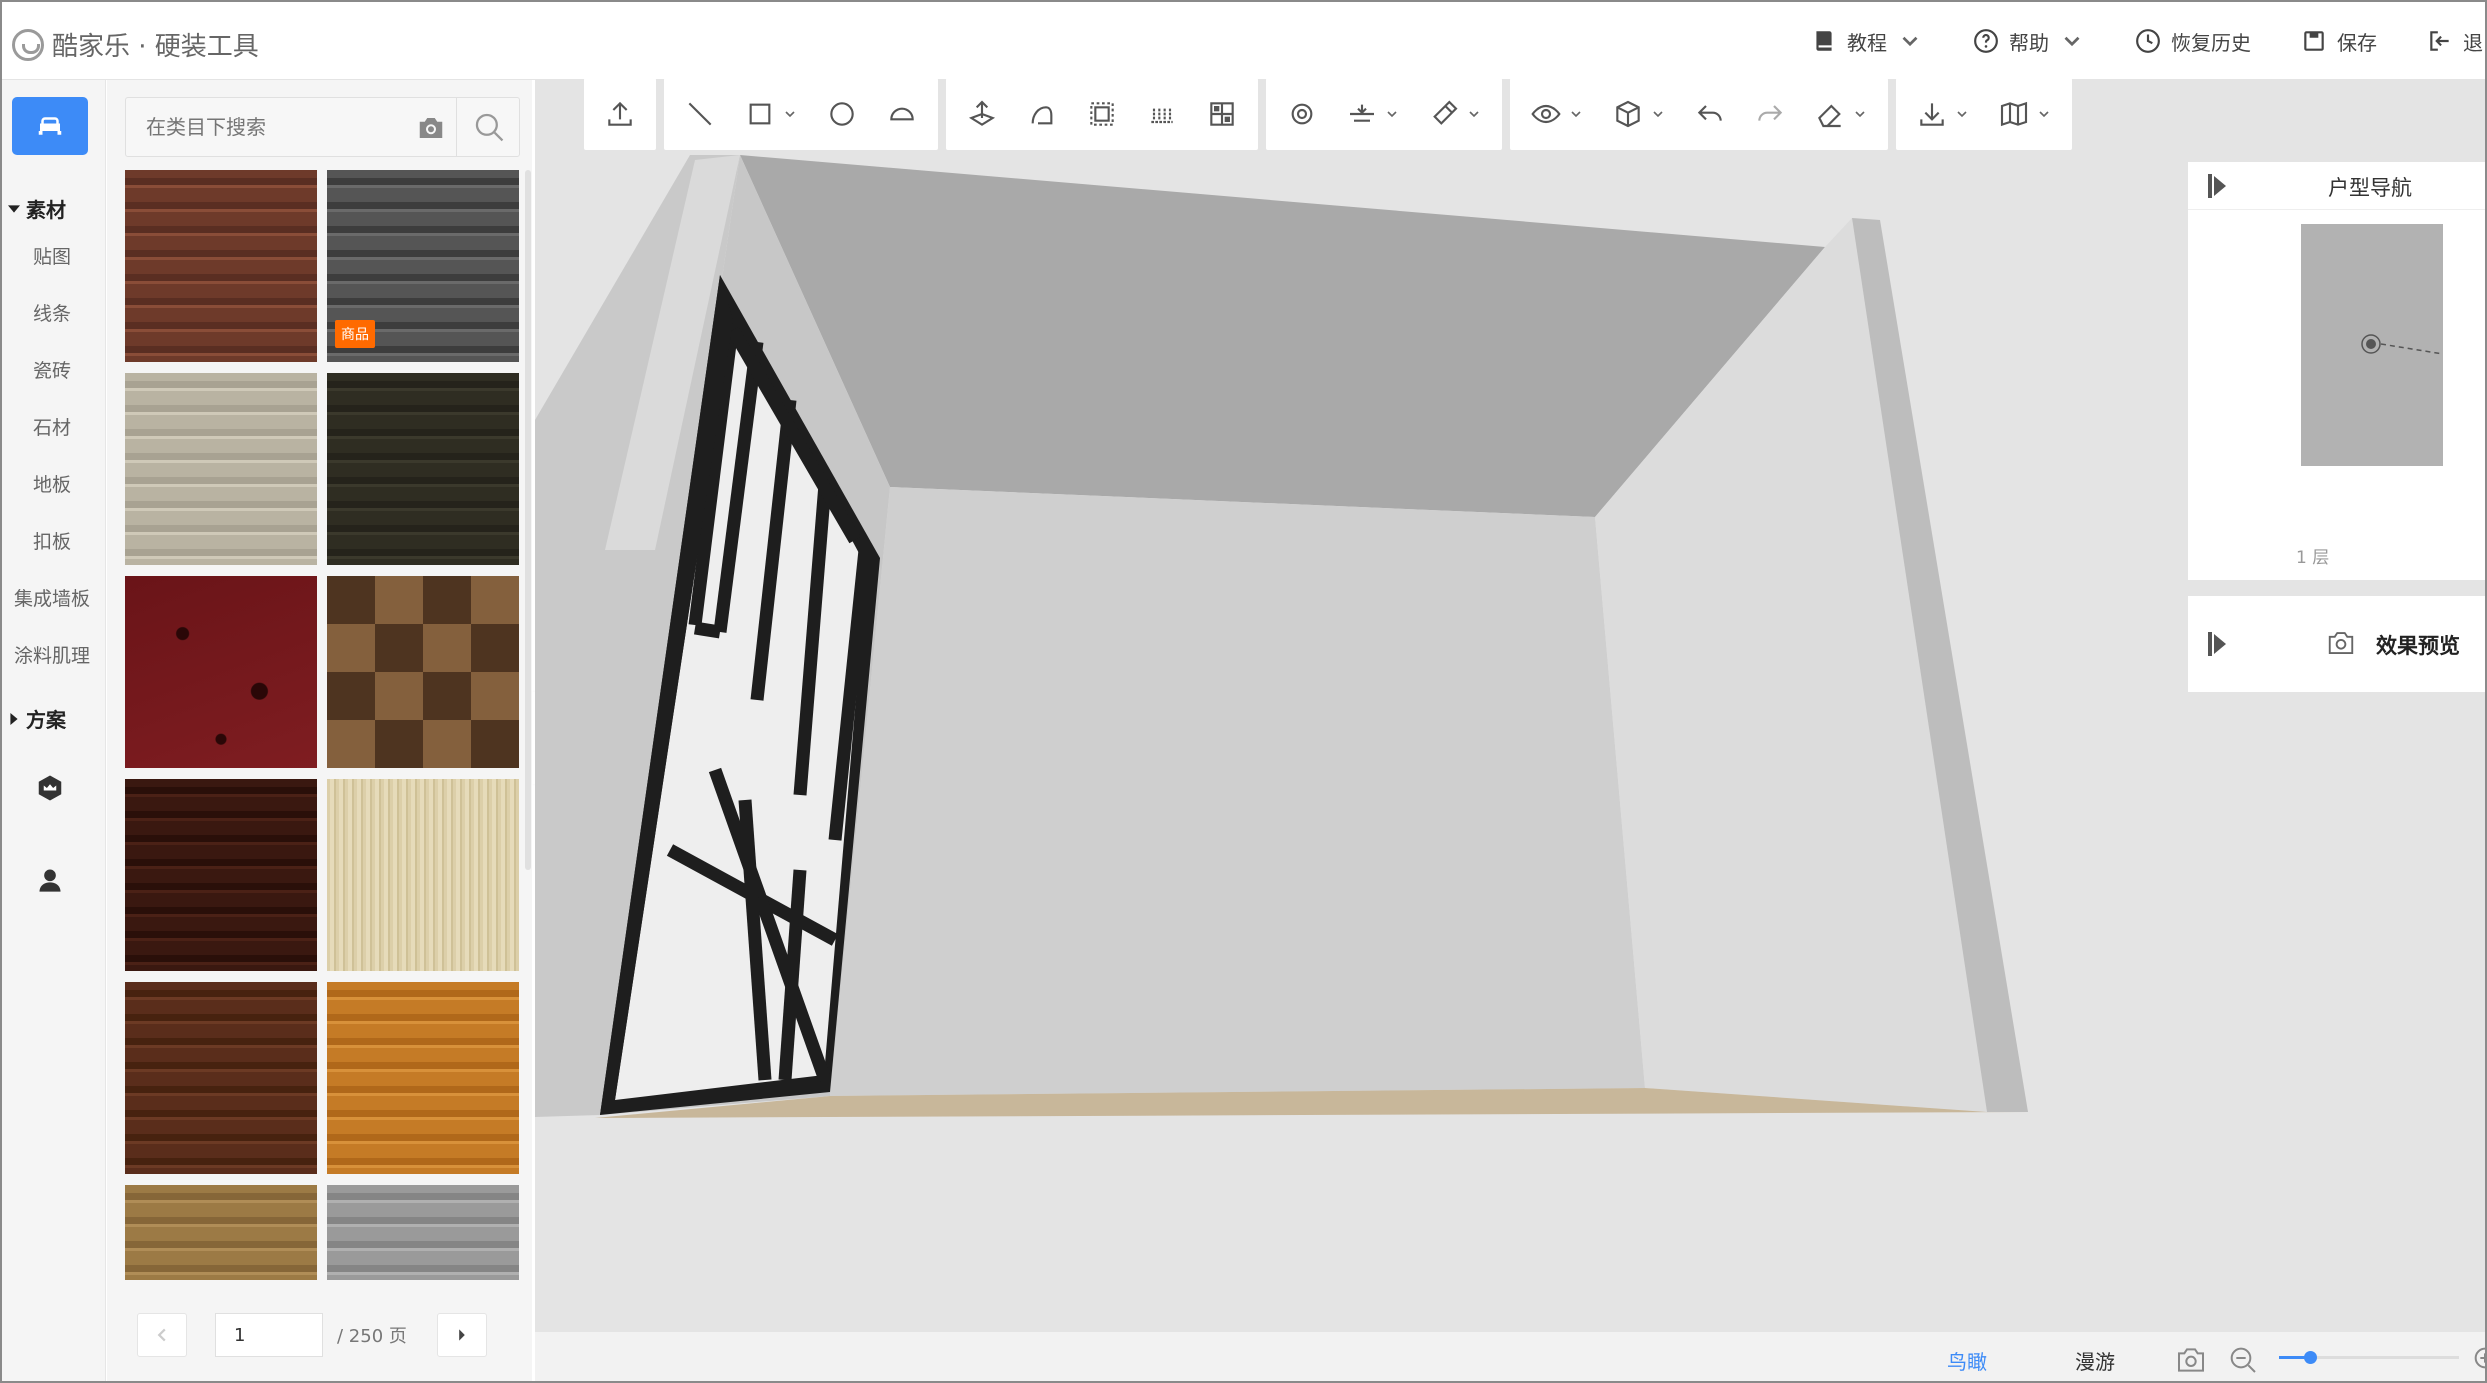 The image size is (2487, 1383). Describe the element at coordinates (2310, 1357) in the screenshot. I see `zoom-slider-handle` at that location.